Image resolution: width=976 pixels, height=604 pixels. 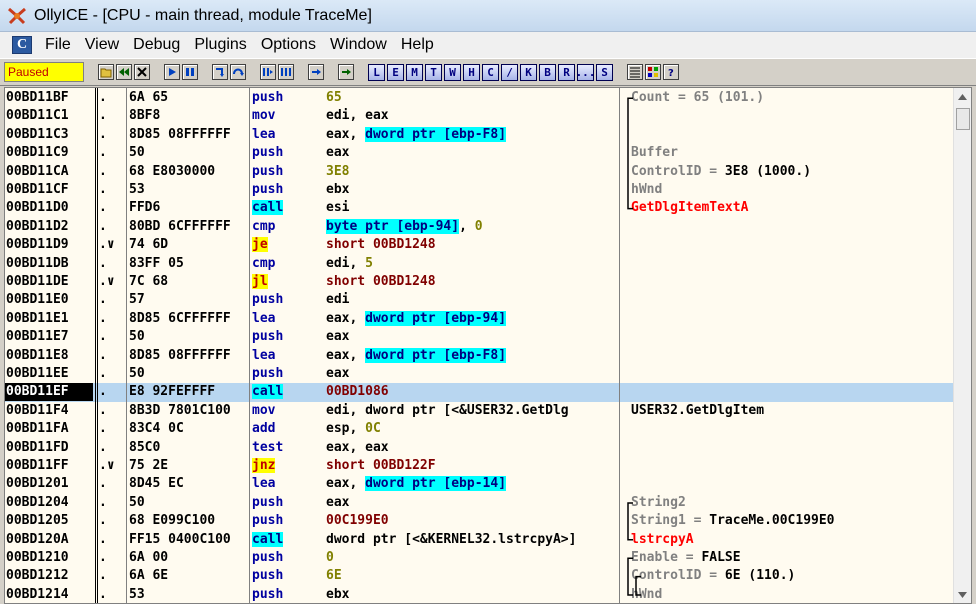 What do you see at coordinates (277, 264) in the screenshot?
I see `mnemonic-cell: cmp` at bounding box center [277, 264].